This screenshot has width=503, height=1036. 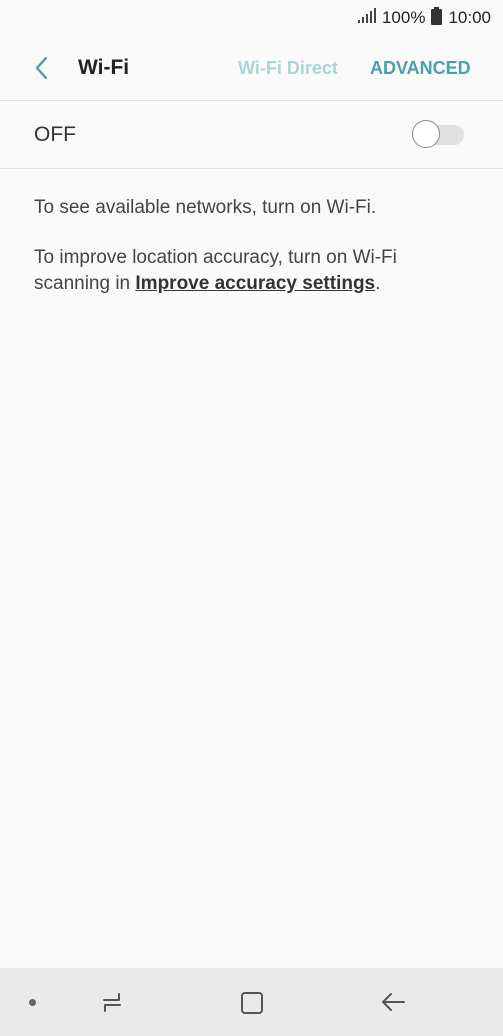 What do you see at coordinates (251, 134) in the screenshot?
I see `wifi-toggle-row: OFF` at bounding box center [251, 134].